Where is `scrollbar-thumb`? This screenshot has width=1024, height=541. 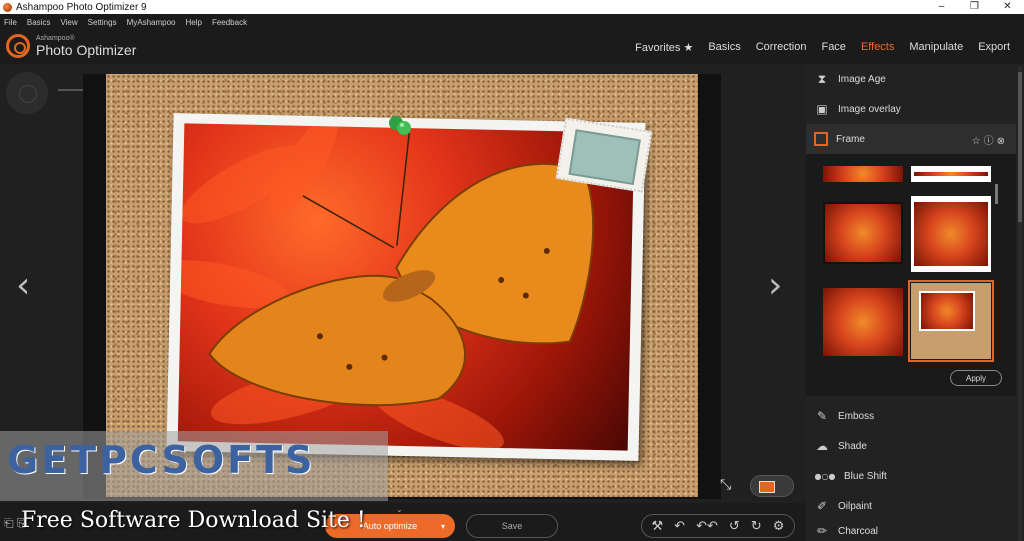 scrollbar-thumb is located at coordinates (1020, 147).